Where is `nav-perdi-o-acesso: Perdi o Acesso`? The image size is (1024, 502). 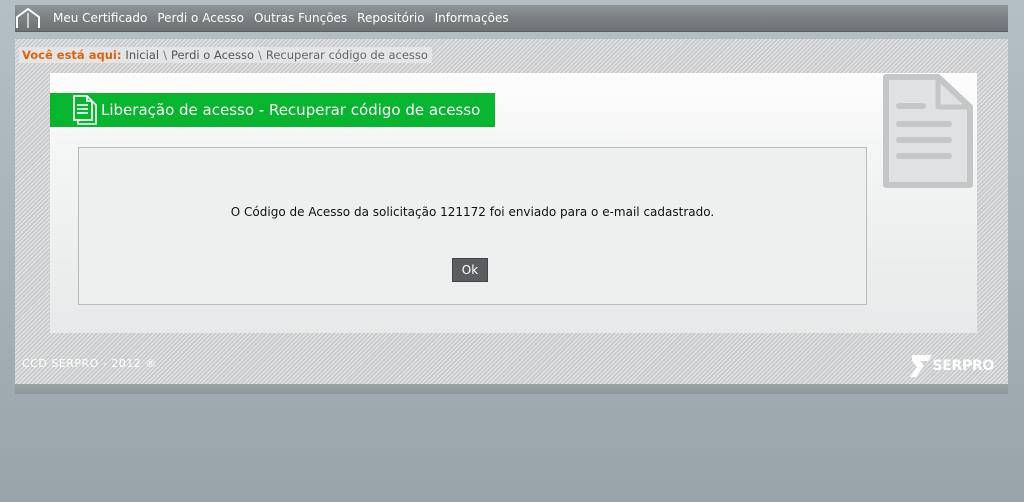 nav-perdi-o-acesso: Perdi o Acesso is located at coordinates (200, 18).